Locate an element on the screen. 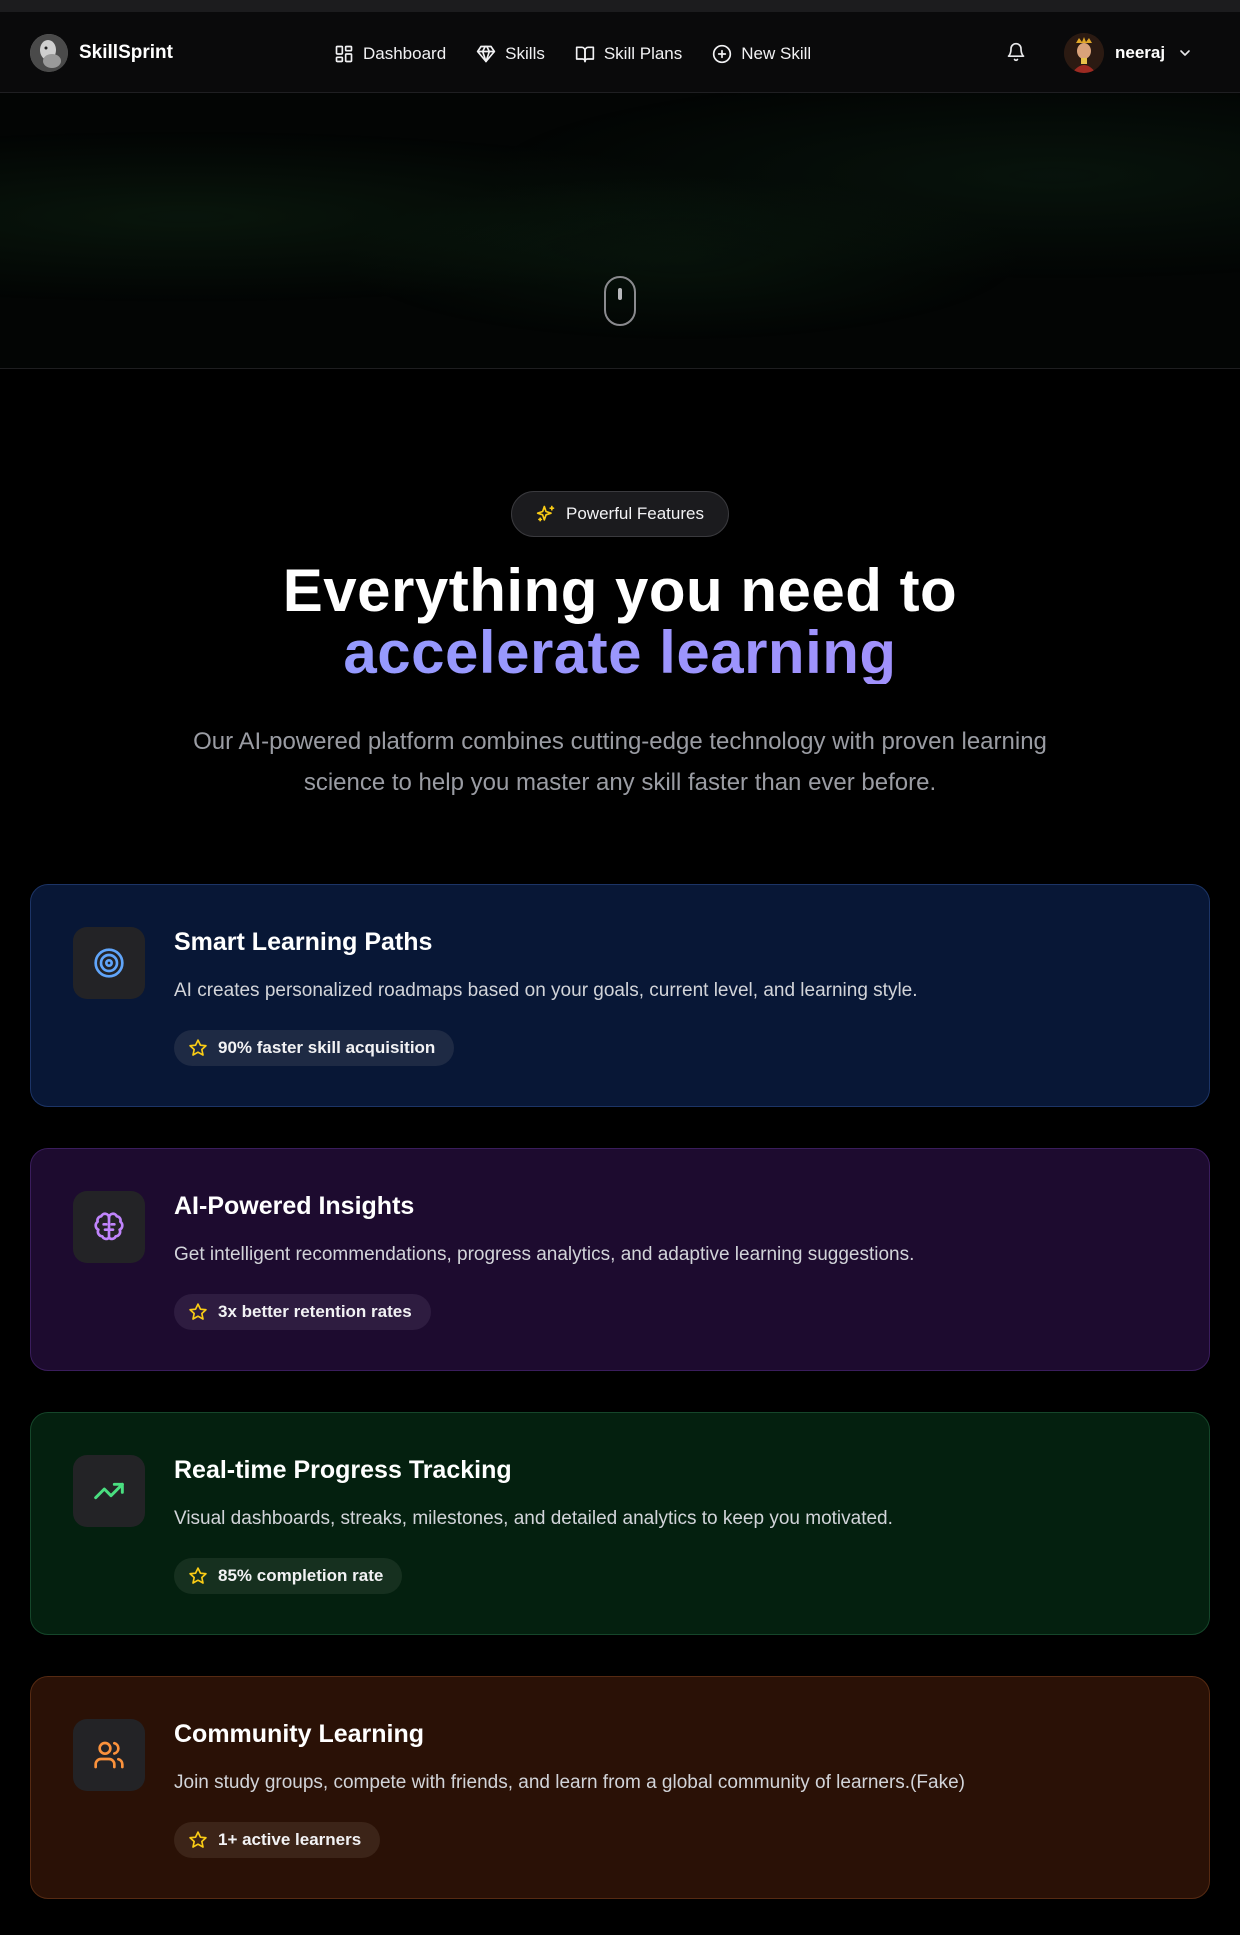 Image resolution: width=1240 pixels, height=1935 pixels. target-icon is located at coordinates (109, 963).